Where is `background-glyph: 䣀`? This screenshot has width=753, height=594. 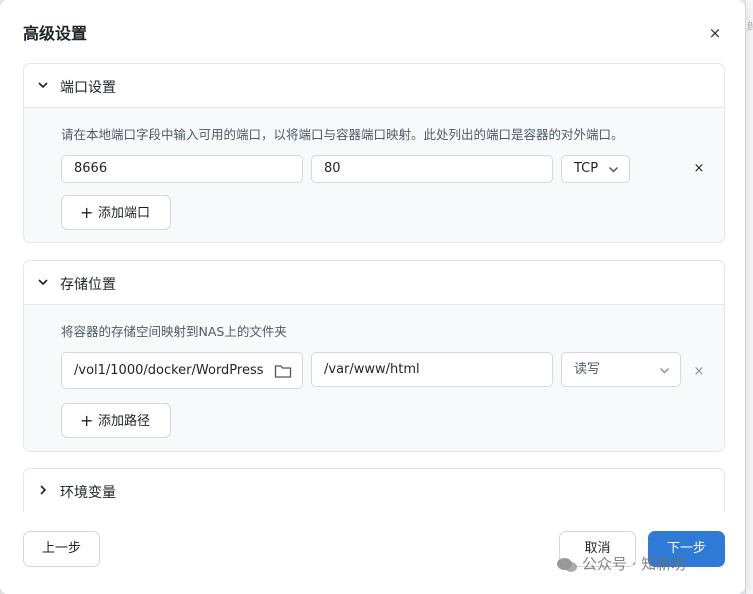 background-glyph: 䣀 is located at coordinates (750, 27).